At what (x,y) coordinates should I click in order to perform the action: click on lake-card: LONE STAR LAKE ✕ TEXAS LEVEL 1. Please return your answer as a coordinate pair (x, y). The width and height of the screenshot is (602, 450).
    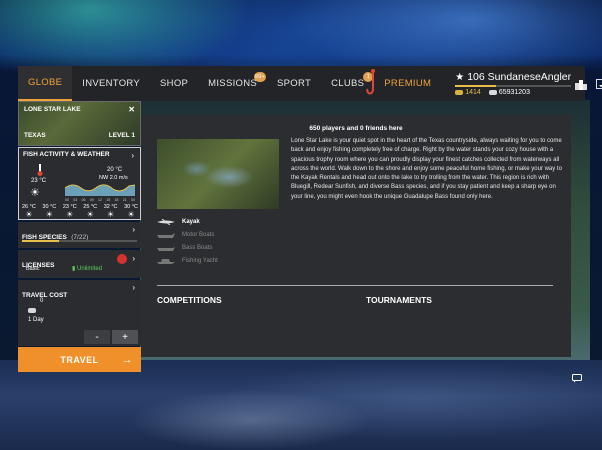
    Looking at the image, I should click on (79, 123).